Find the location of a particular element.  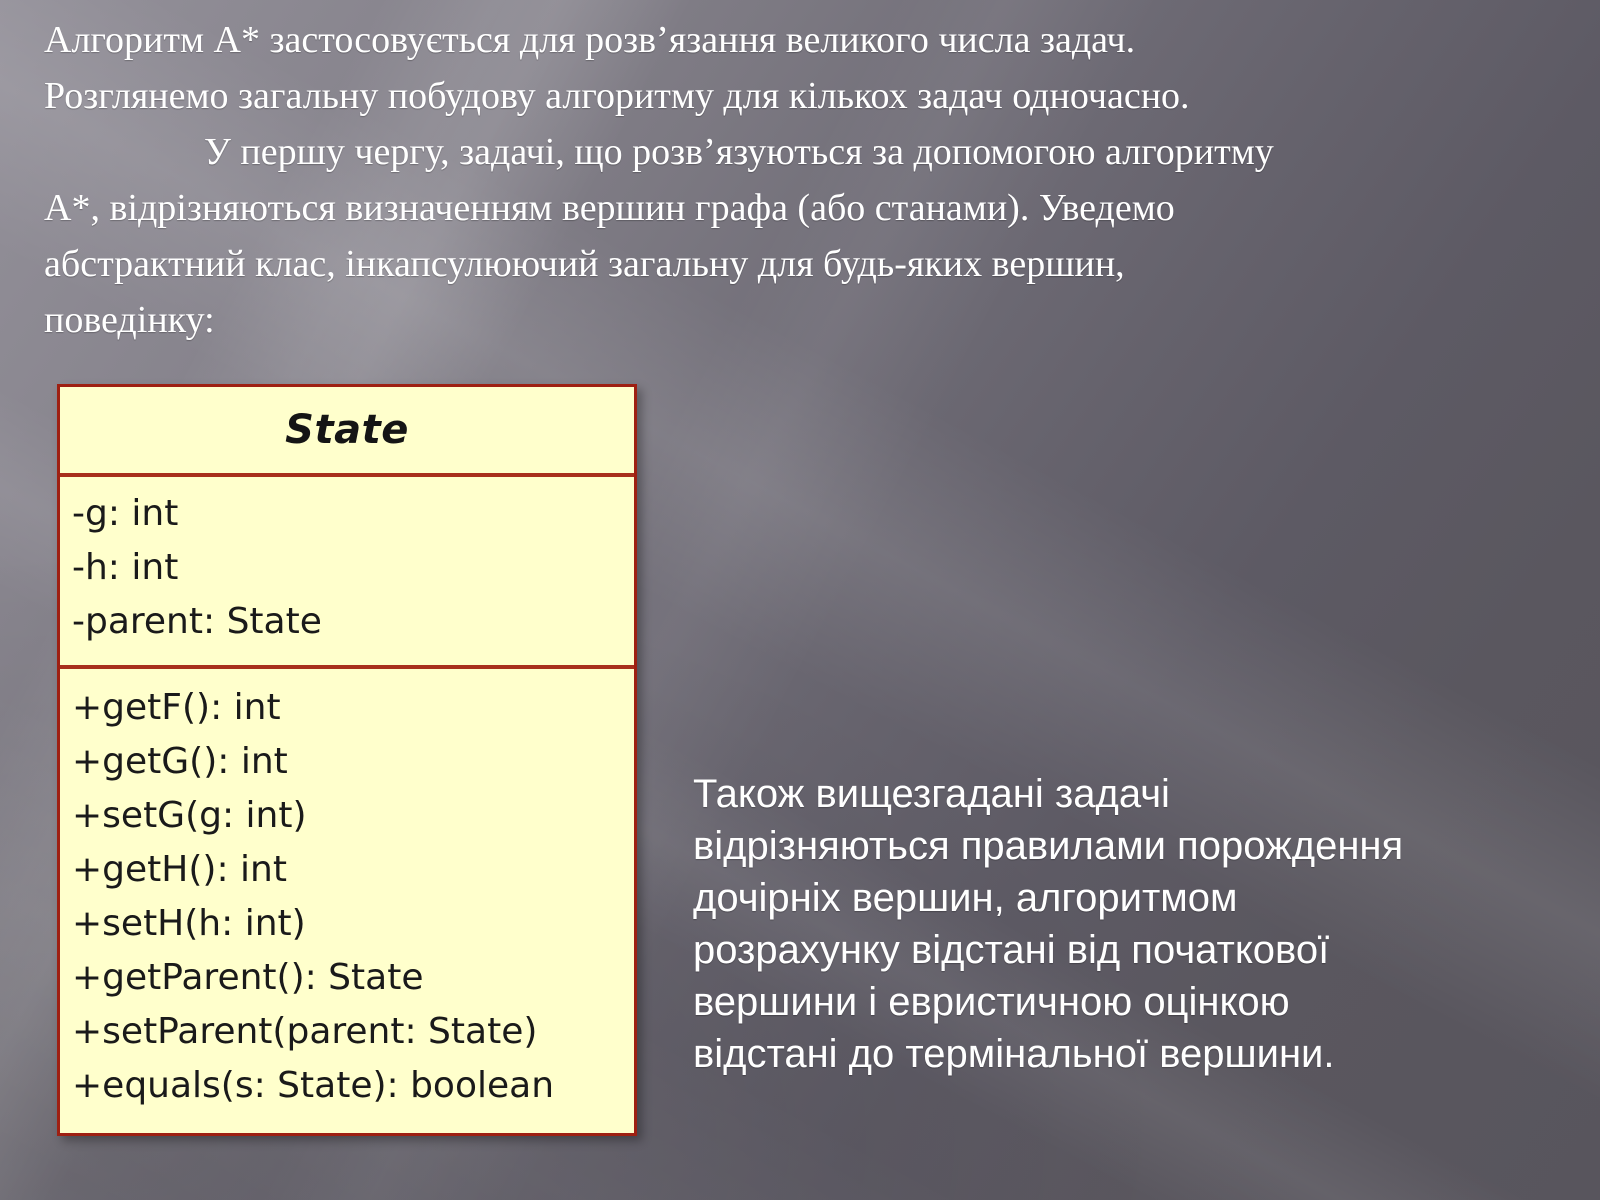

outro-line-2: відрізняються правилами порождення is located at coordinates (1048, 846).